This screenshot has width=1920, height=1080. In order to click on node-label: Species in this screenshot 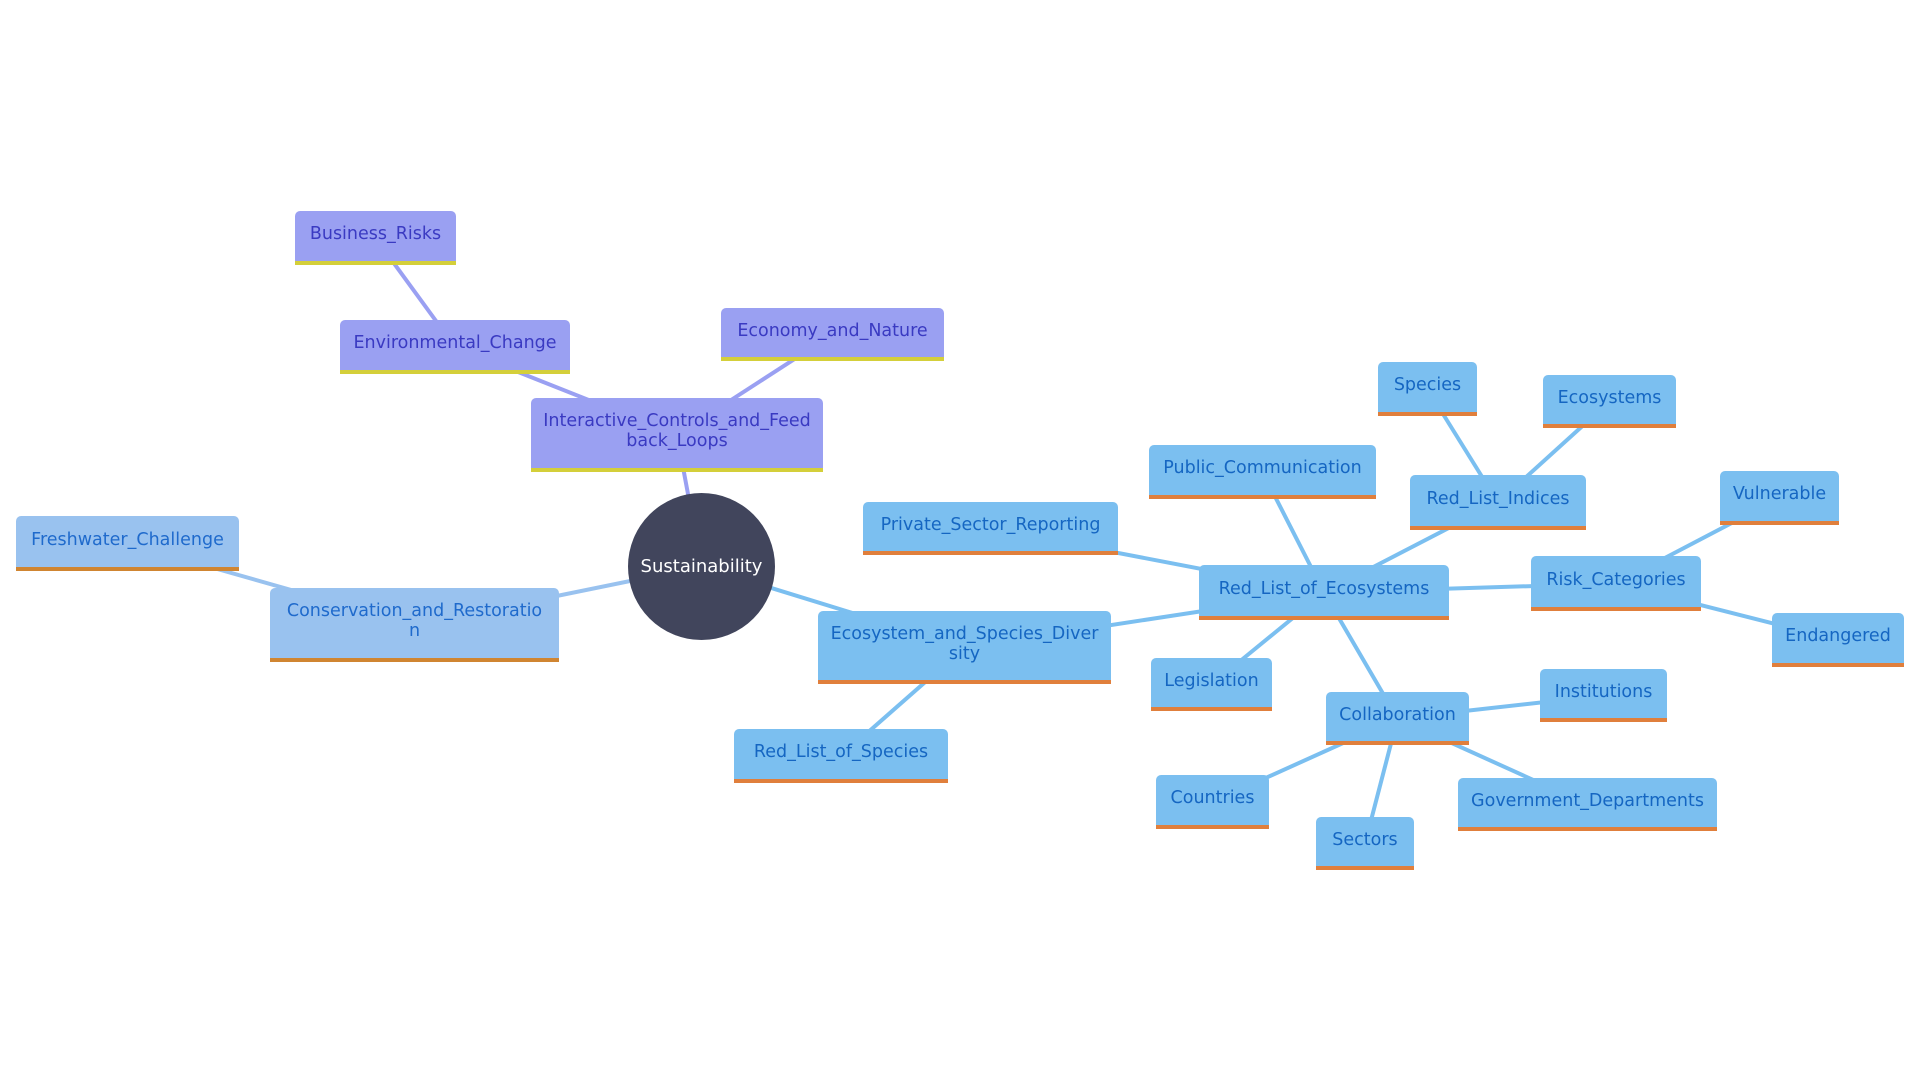, I will do `click(1427, 385)`.